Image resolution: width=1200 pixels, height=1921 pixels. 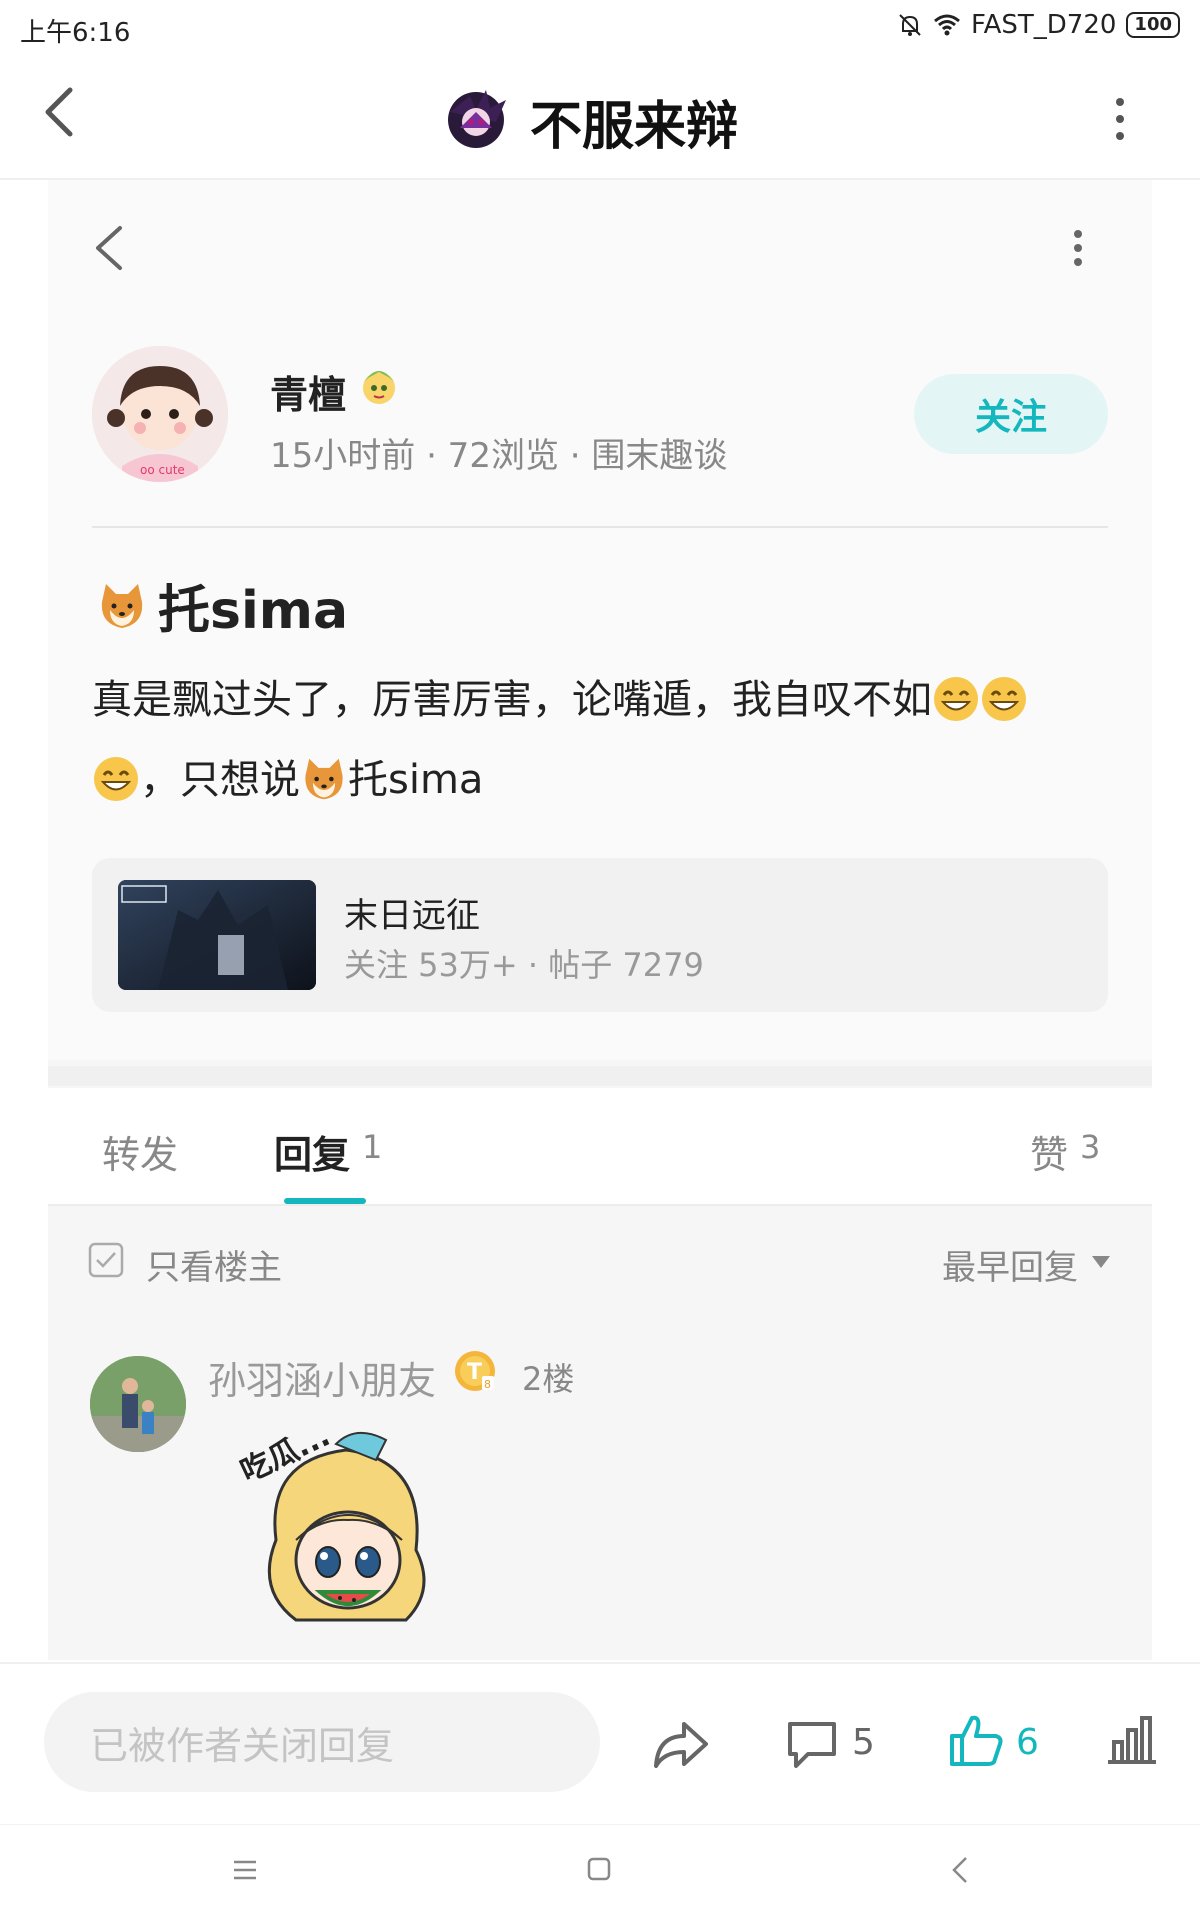 What do you see at coordinates (220, 780) in the screenshot?
I see `post-body-text-2: ，只想说` at bounding box center [220, 780].